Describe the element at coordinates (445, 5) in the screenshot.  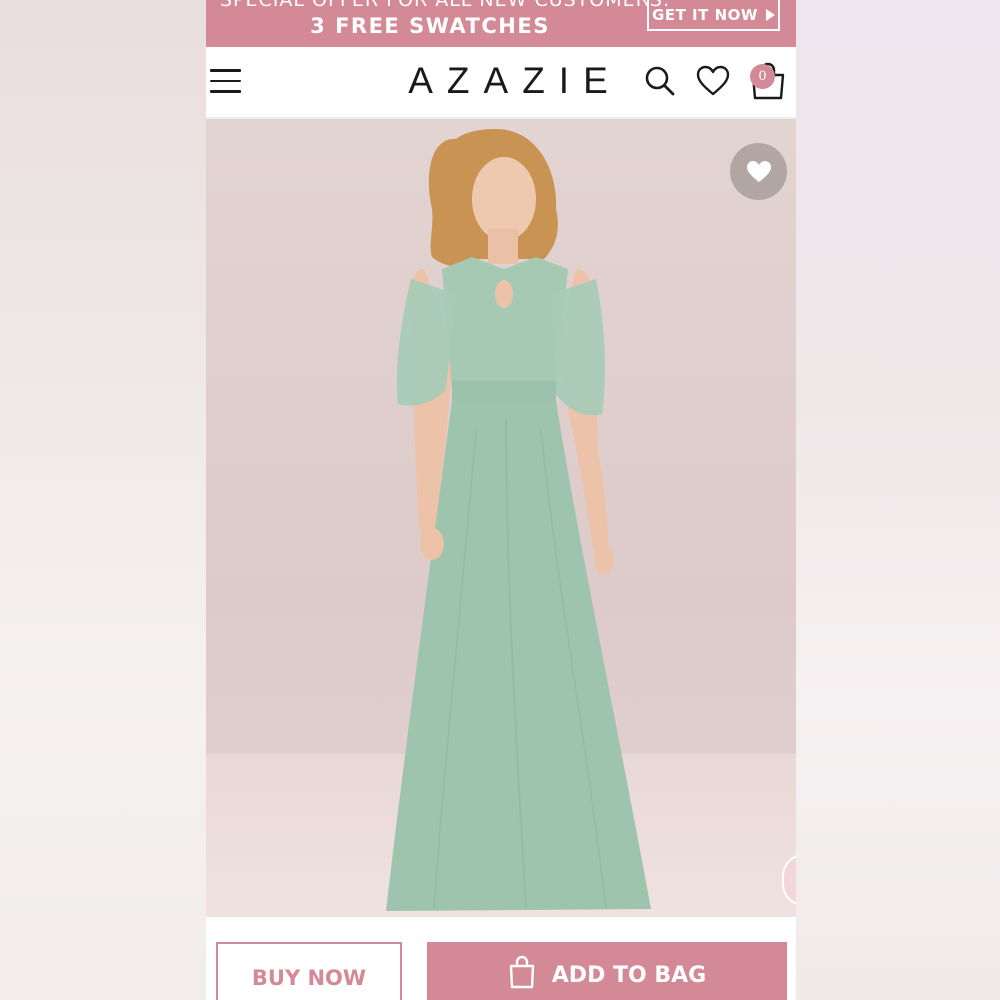
I see `promo-headline: SPECIAL OFFER FOR ALL NEW CUSTOMERS:` at that location.